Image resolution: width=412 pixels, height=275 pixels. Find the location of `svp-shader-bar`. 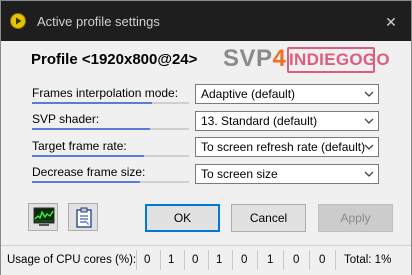

svp-shader-bar is located at coordinates (110, 129).